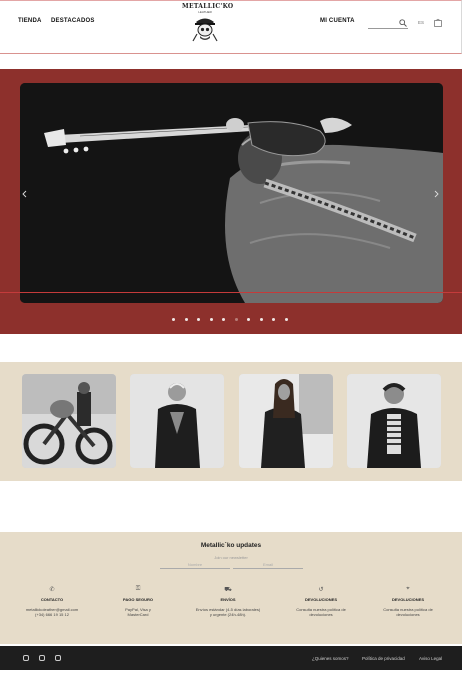 Image resolution: width=466 pixels, height=674 pixels. I want to click on newsletter-subtitle: Join our newsletter, so click(231, 557).